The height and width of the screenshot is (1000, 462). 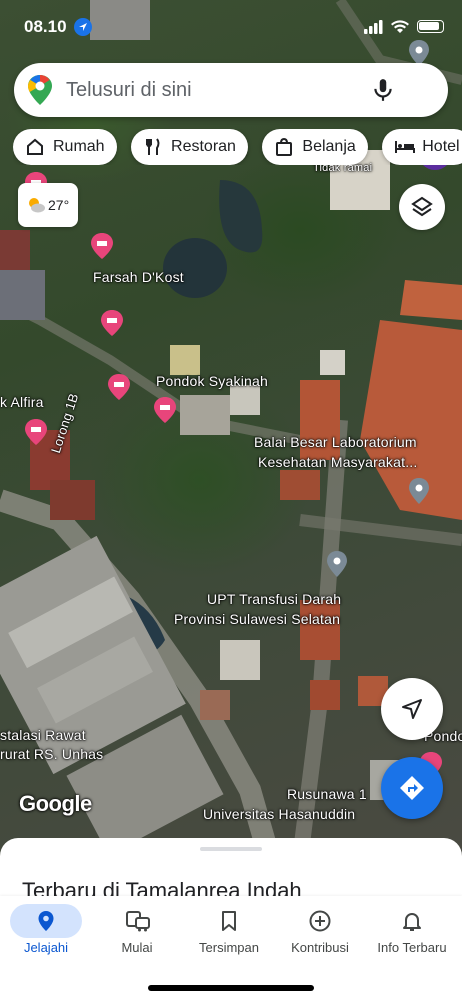 I want to click on my-location-button, so click(x=412, y=709).